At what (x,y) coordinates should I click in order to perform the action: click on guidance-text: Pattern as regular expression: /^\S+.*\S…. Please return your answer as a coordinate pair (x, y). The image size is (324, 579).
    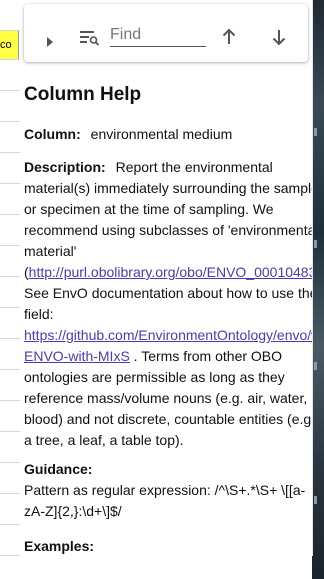
    Looking at the image, I should click on (165, 500).